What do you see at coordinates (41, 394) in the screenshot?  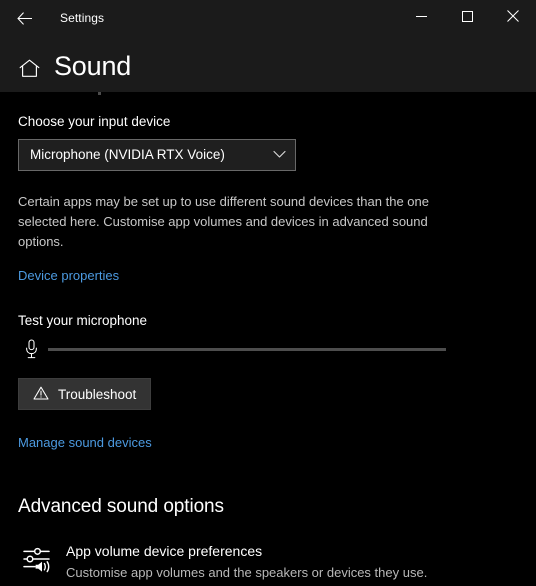 I see `warning-triangle-icon` at bounding box center [41, 394].